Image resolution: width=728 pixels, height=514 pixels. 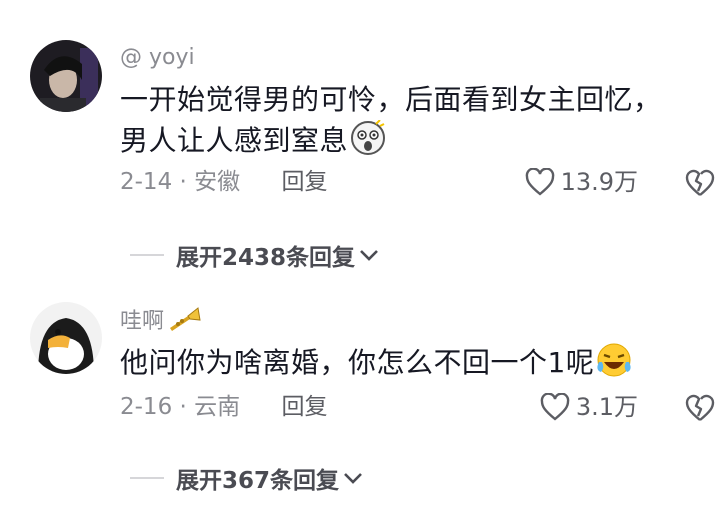 What do you see at coordinates (364, 2) in the screenshot?
I see `previous-comment-fragment: ▁▁▁ ▁ ▁▁` at bounding box center [364, 2].